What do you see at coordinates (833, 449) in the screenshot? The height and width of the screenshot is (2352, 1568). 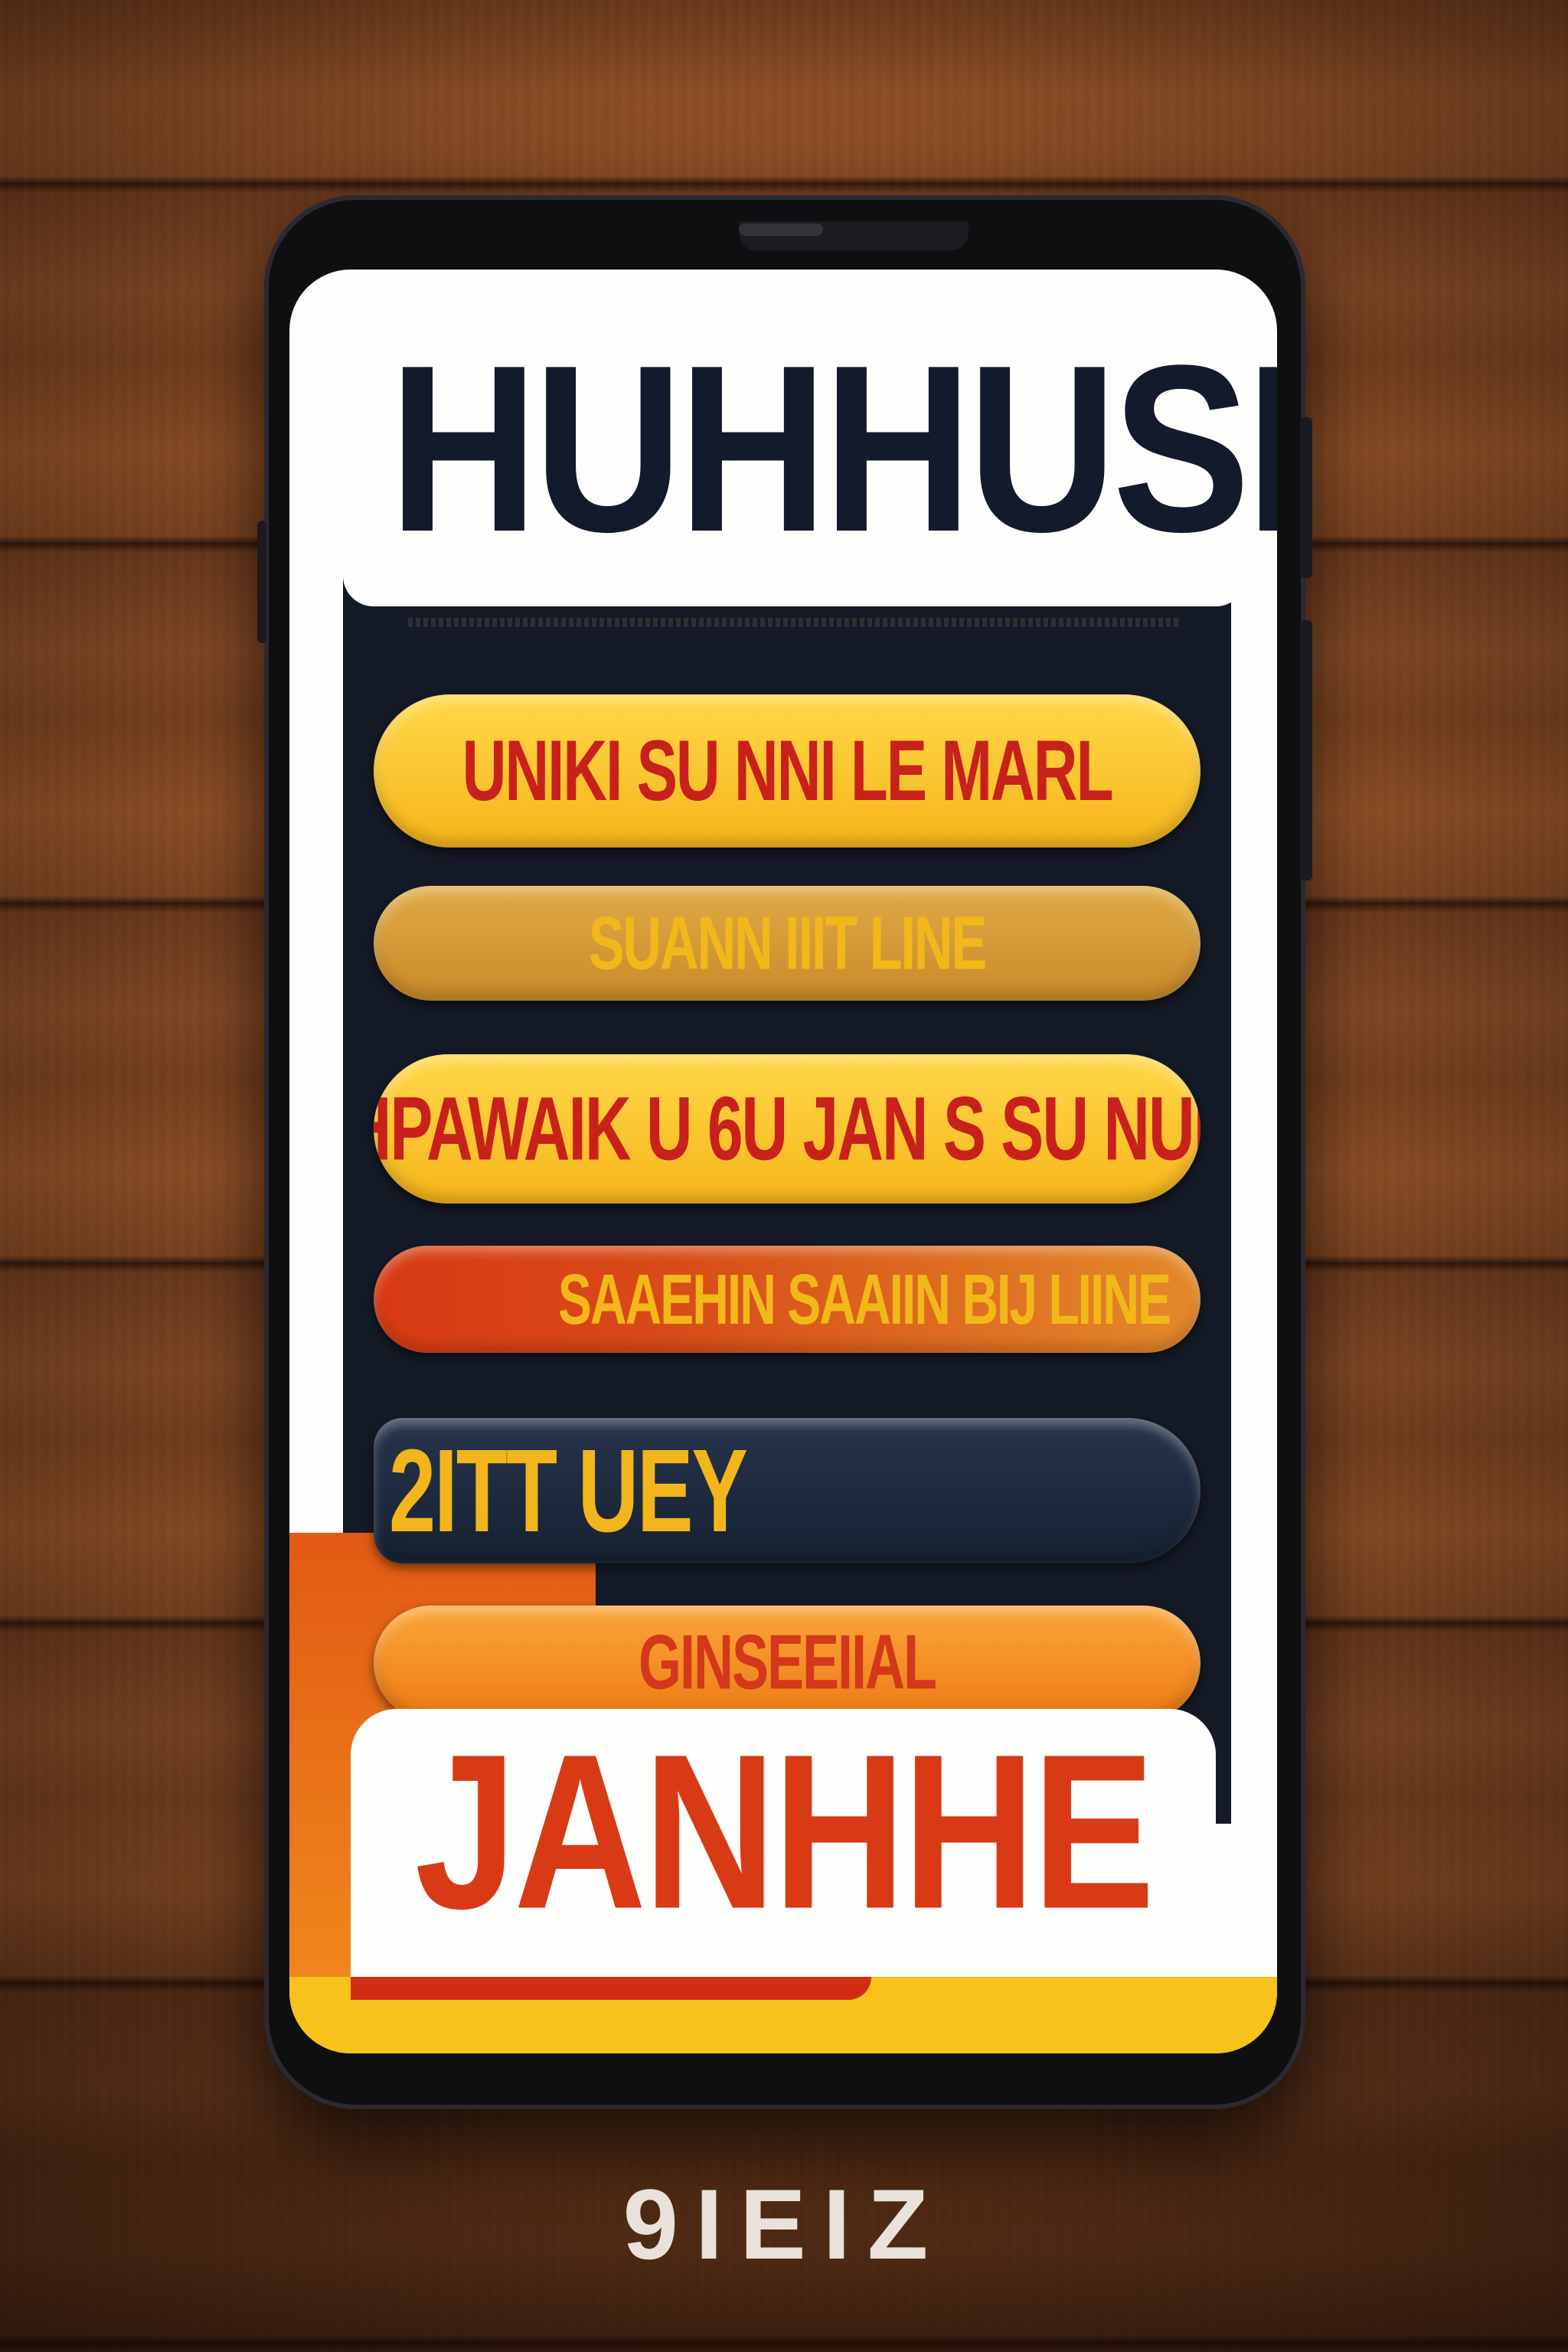 I see `app-title: HUHHUSE` at bounding box center [833, 449].